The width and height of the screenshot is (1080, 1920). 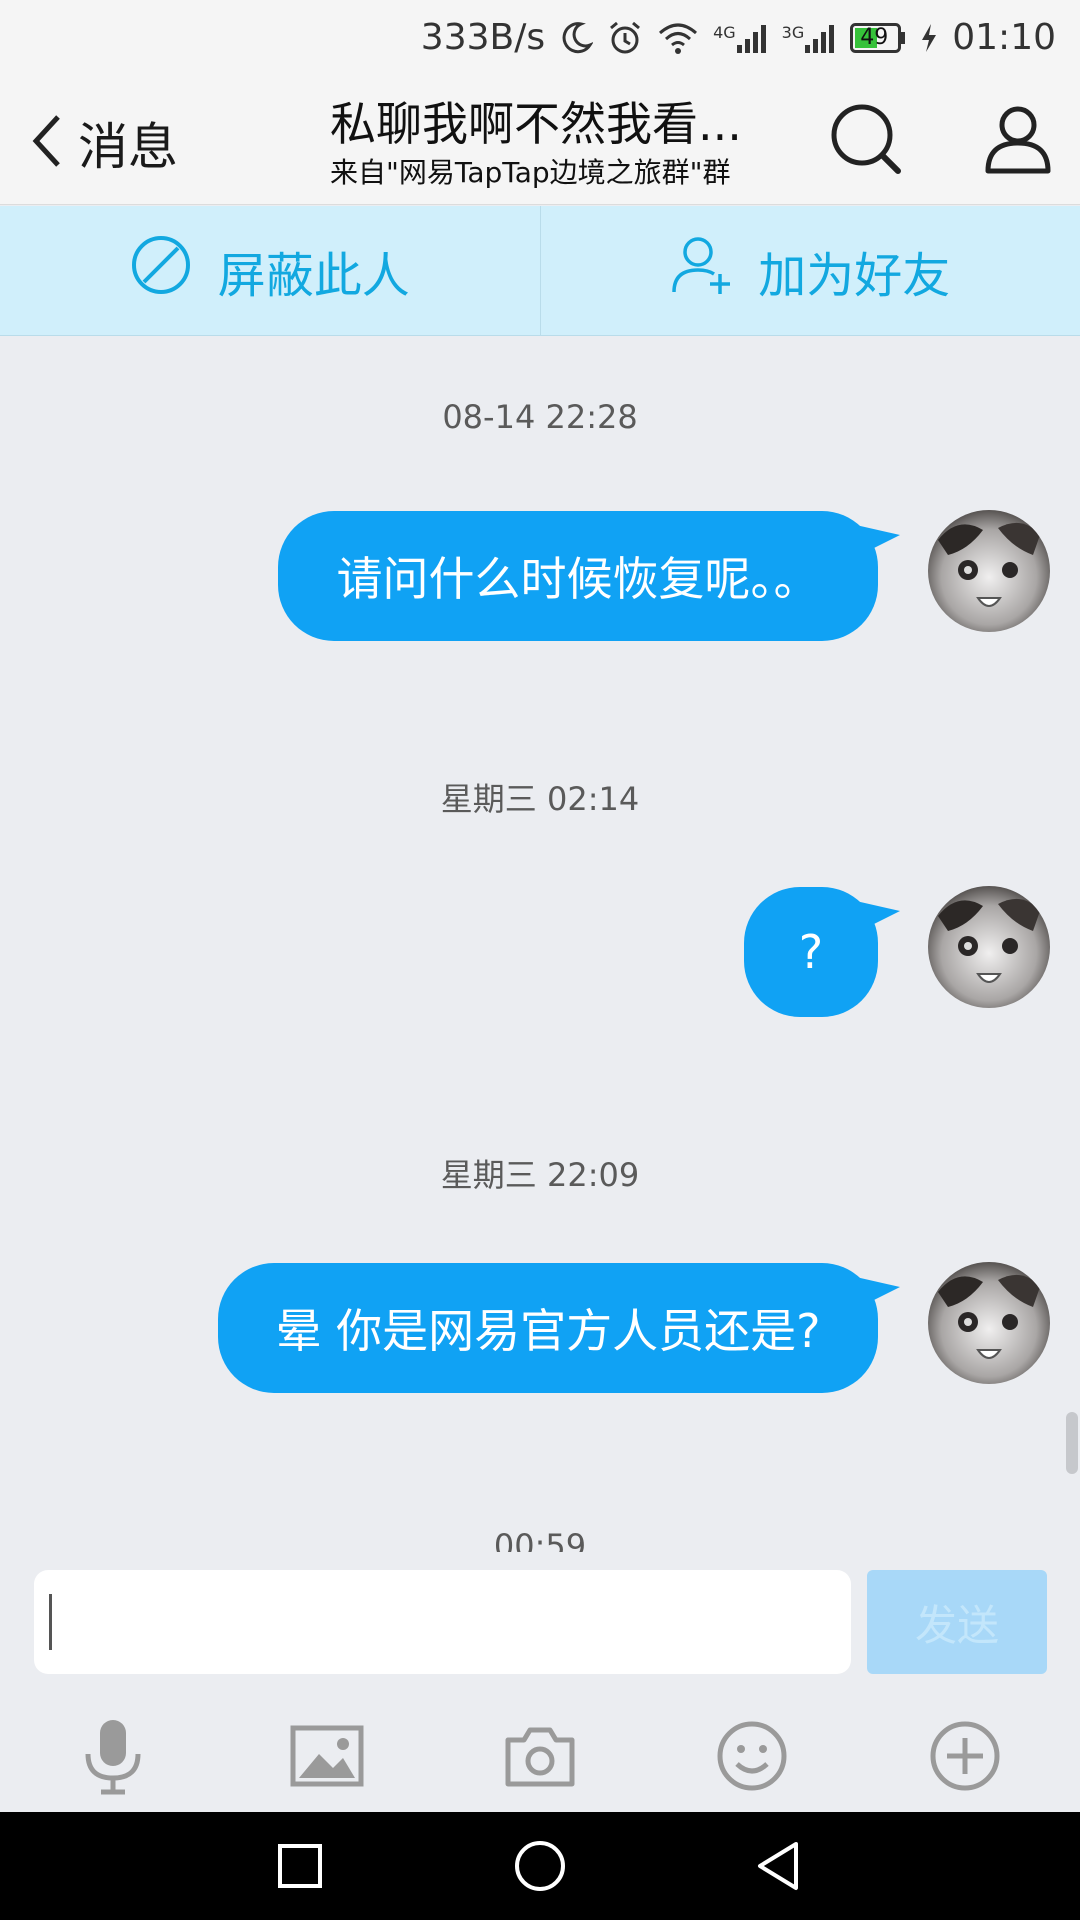 I want to click on input-row: 发送, so click(x=540, y=1622).